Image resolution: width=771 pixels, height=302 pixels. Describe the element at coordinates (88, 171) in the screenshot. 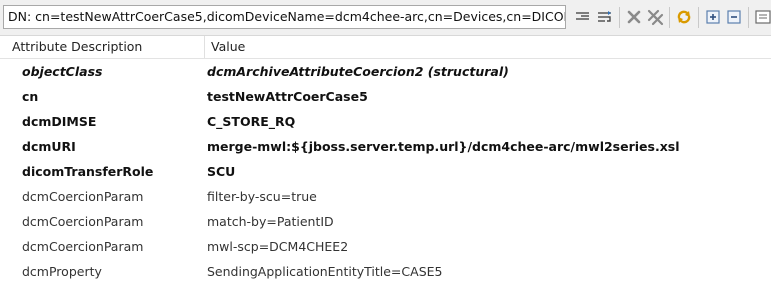

I see `attribute-description-cell: dicomTransferRole` at that location.